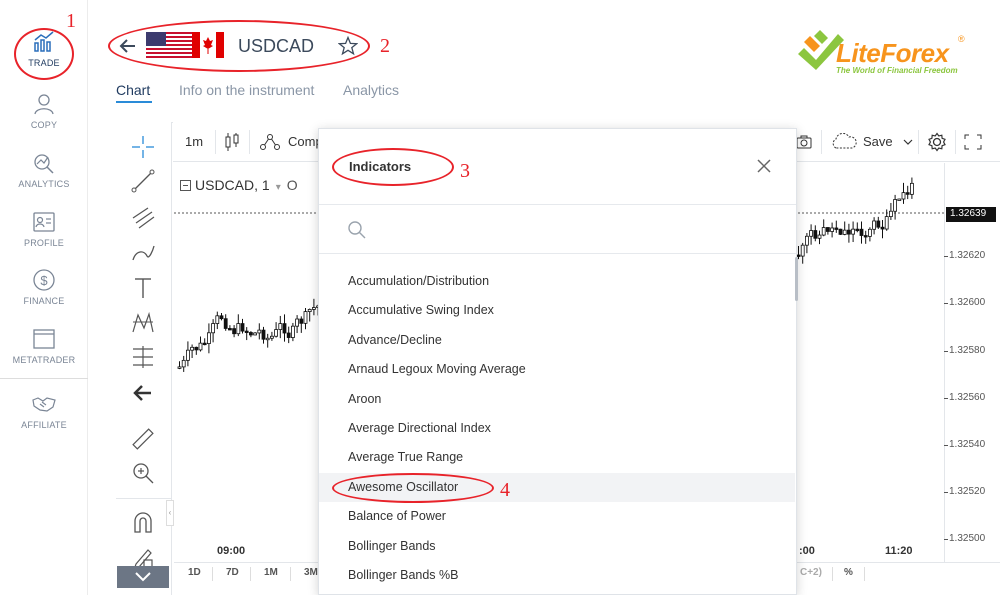 The image size is (1000, 595). I want to click on zoom-in-icon, so click(143, 473).